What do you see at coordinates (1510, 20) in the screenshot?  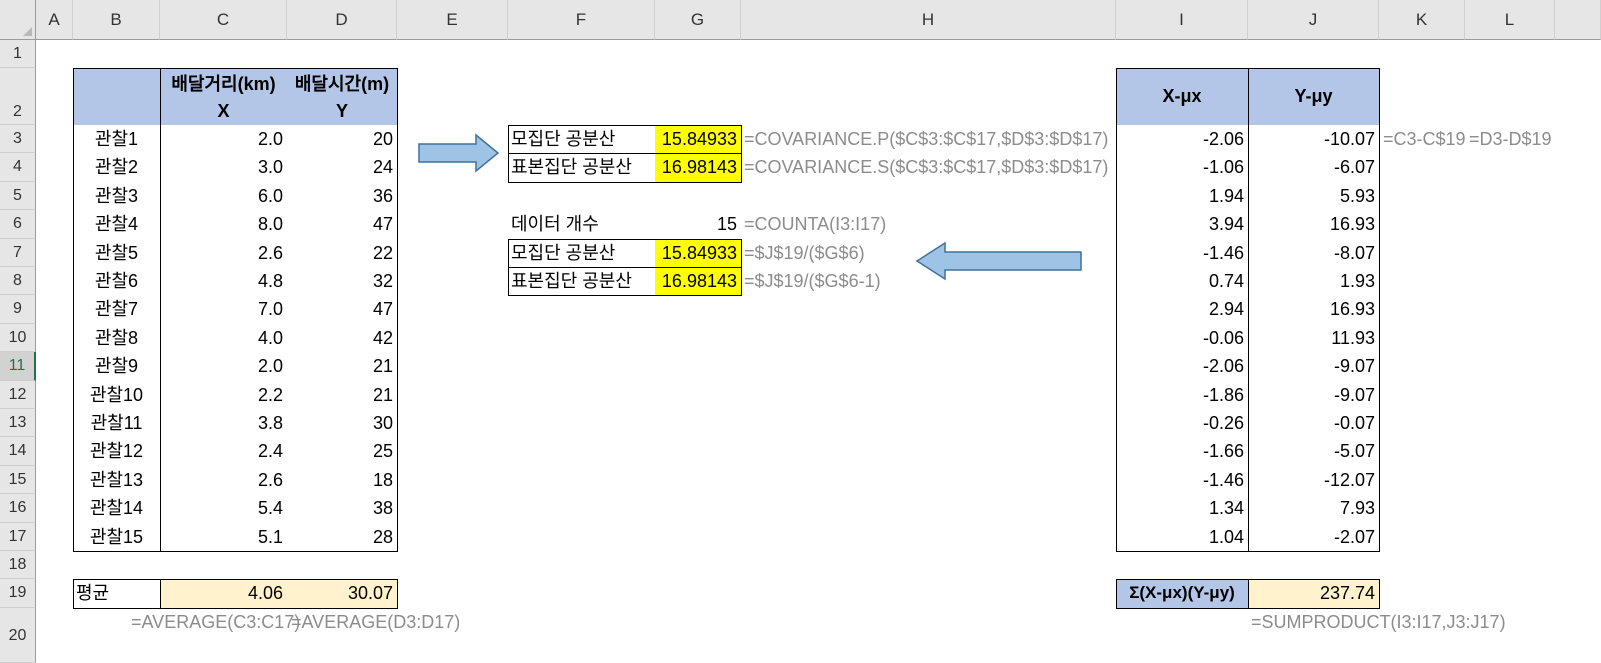 I see `column-header-l: L` at bounding box center [1510, 20].